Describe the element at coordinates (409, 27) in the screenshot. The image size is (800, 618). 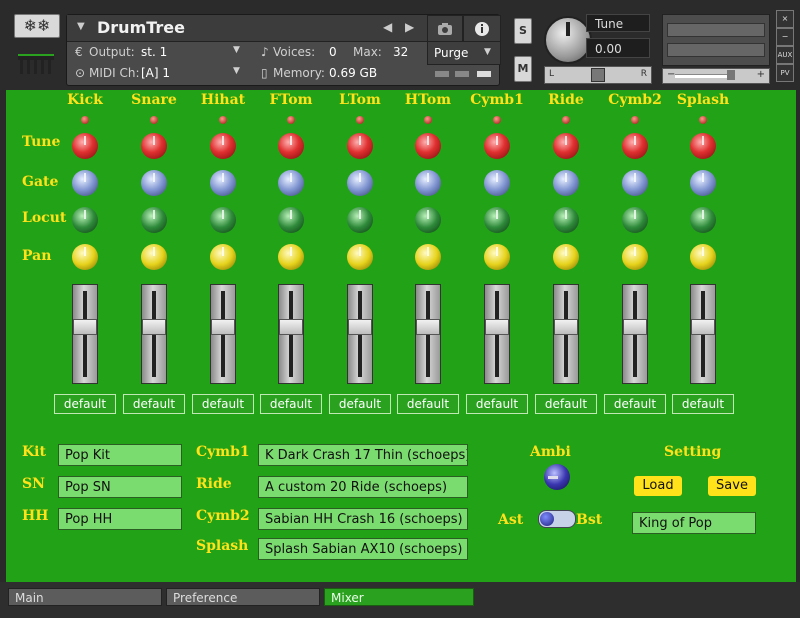
I see `next-instrument-icon: ▶` at that location.